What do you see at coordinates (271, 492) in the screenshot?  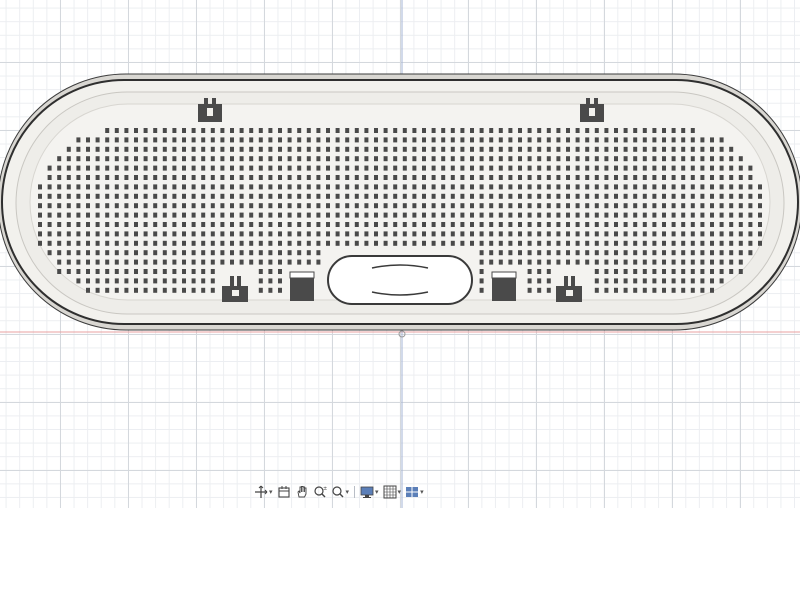 I see `orbit-dropdown-icon: ▾` at bounding box center [271, 492].